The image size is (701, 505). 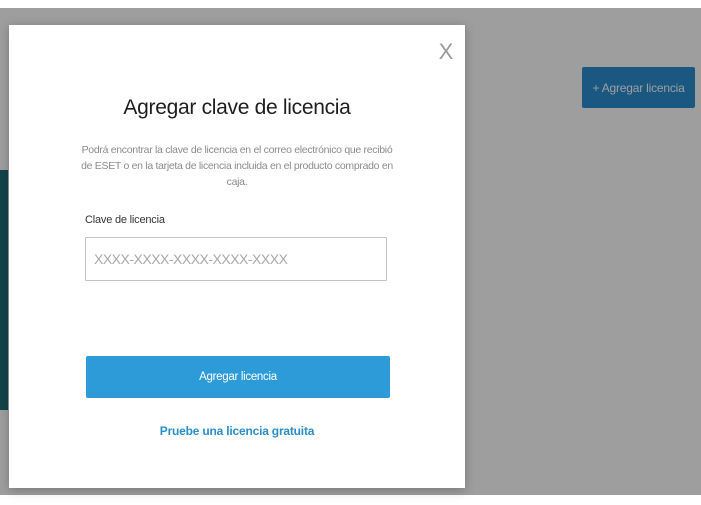 I want to click on license-key-label: Clave de licencia, so click(x=125, y=220).